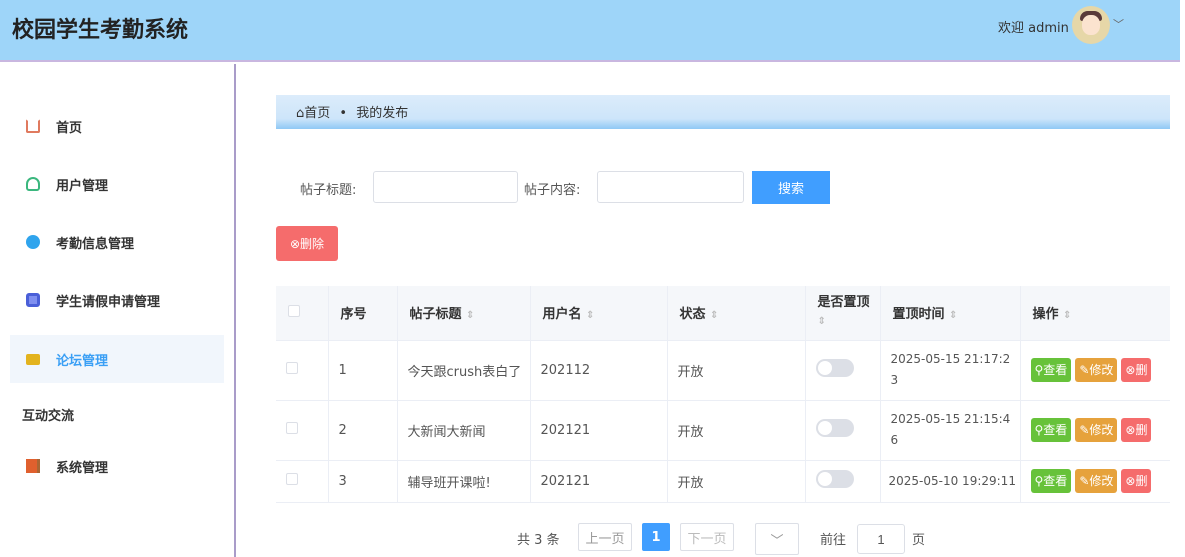 This screenshot has height=557, width=1185. I want to click on col-actions: 操作 ⇕, so click(1095, 313).